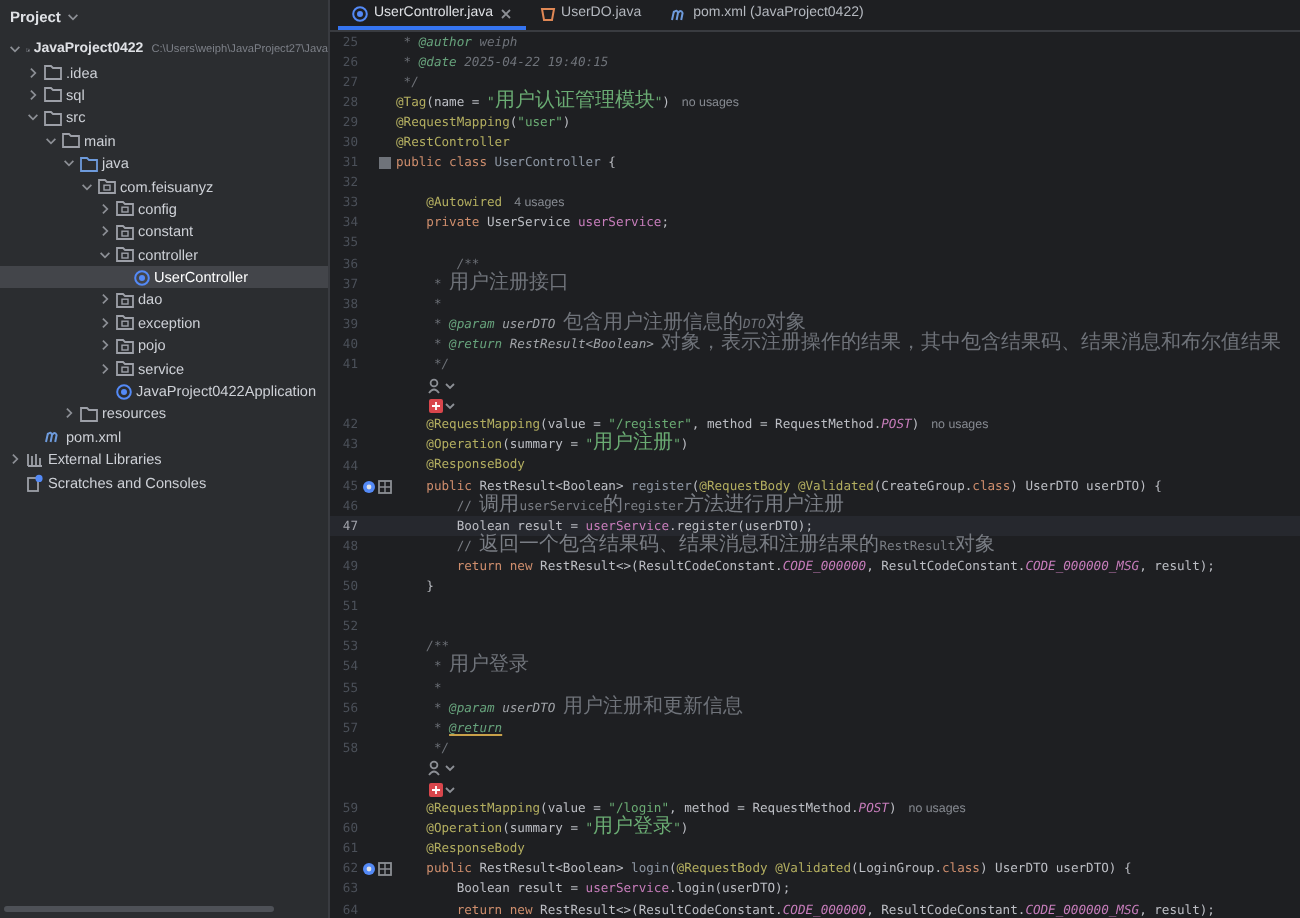 The image size is (1300, 918). I want to click on scratch-file-icon, so click(35, 482).